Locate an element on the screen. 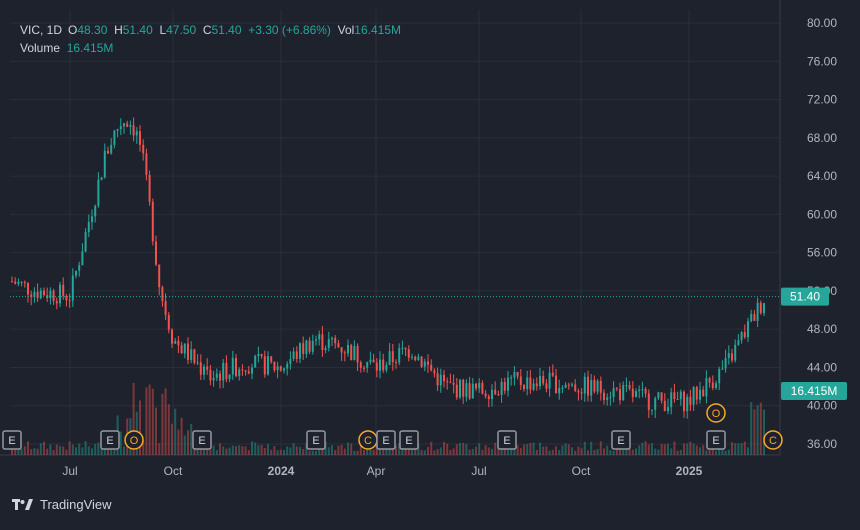 The width and height of the screenshot is (860, 530). high-value: 51.40 is located at coordinates (137, 30).